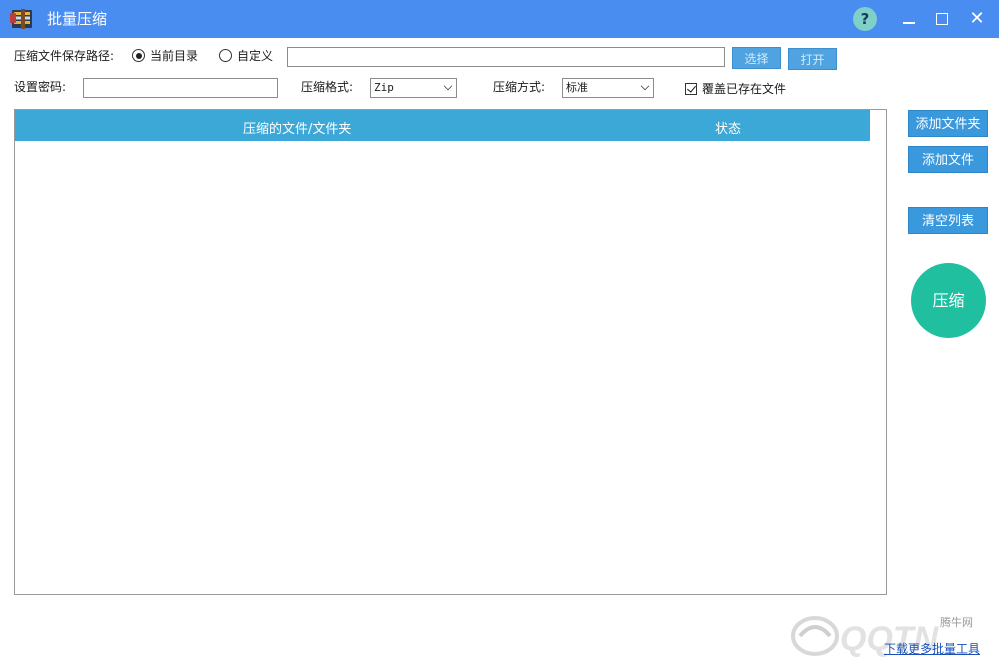 This screenshot has height=660, width=999. What do you see at coordinates (297, 127) in the screenshot?
I see `column-header-file: 压缩的文件/文件夹` at bounding box center [297, 127].